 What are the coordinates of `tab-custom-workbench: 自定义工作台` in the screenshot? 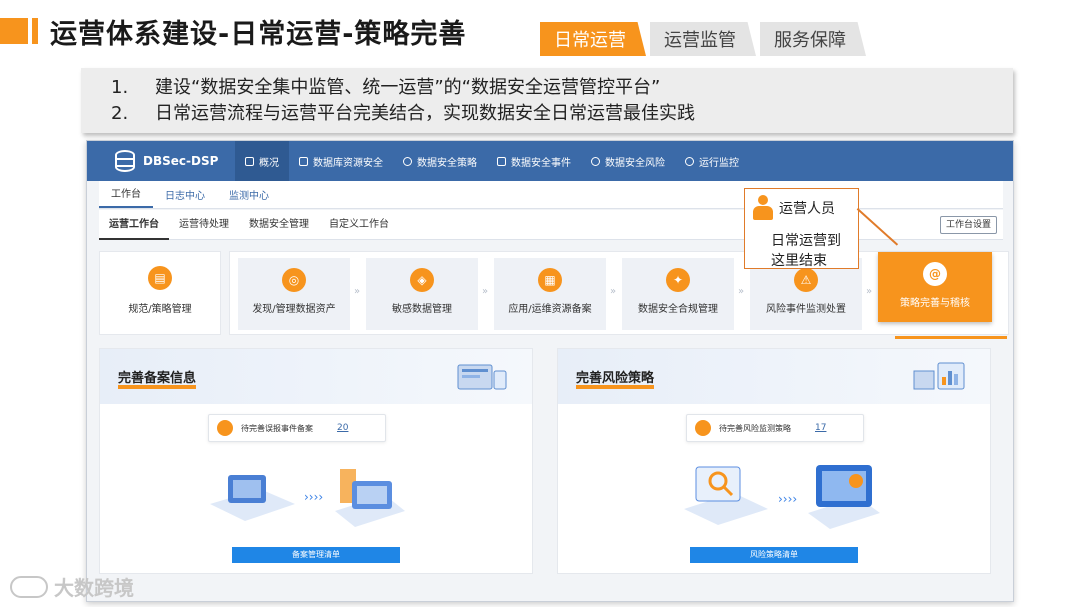 It's located at (359, 225).